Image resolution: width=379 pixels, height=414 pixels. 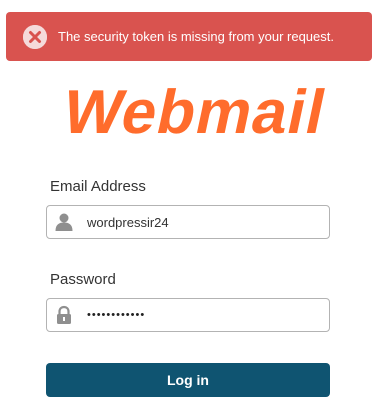 I want to click on email-input, so click(x=205, y=222).